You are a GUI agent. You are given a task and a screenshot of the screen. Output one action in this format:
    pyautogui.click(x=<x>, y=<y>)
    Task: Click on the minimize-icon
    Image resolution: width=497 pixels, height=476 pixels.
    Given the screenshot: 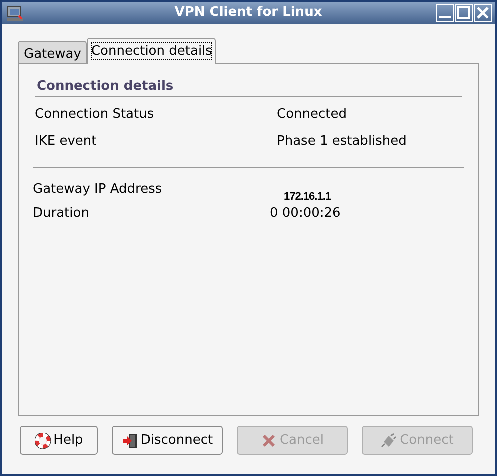 What is the action you would take?
    pyautogui.click(x=445, y=13)
    